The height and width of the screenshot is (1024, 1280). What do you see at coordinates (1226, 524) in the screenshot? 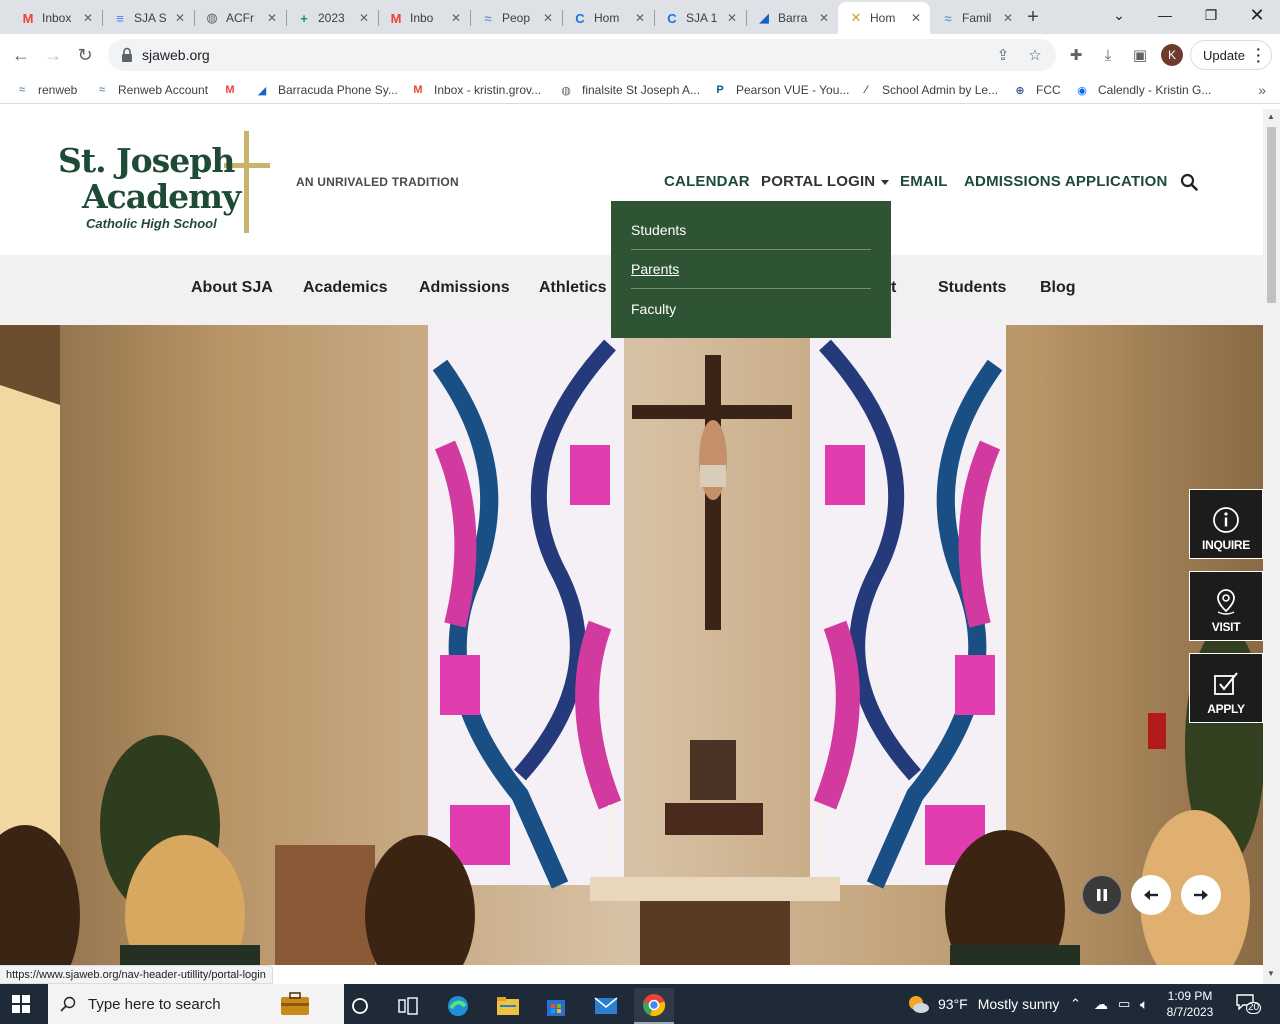
I see `inquire-button: INQUIRE` at bounding box center [1226, 524].